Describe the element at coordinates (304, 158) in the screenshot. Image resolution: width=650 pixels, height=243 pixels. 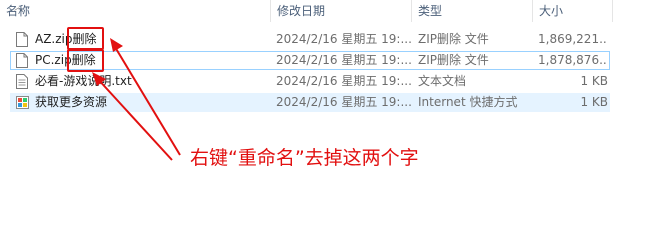
I see `annotation-text: 右键“重命名”去掉这两个字` at that location.